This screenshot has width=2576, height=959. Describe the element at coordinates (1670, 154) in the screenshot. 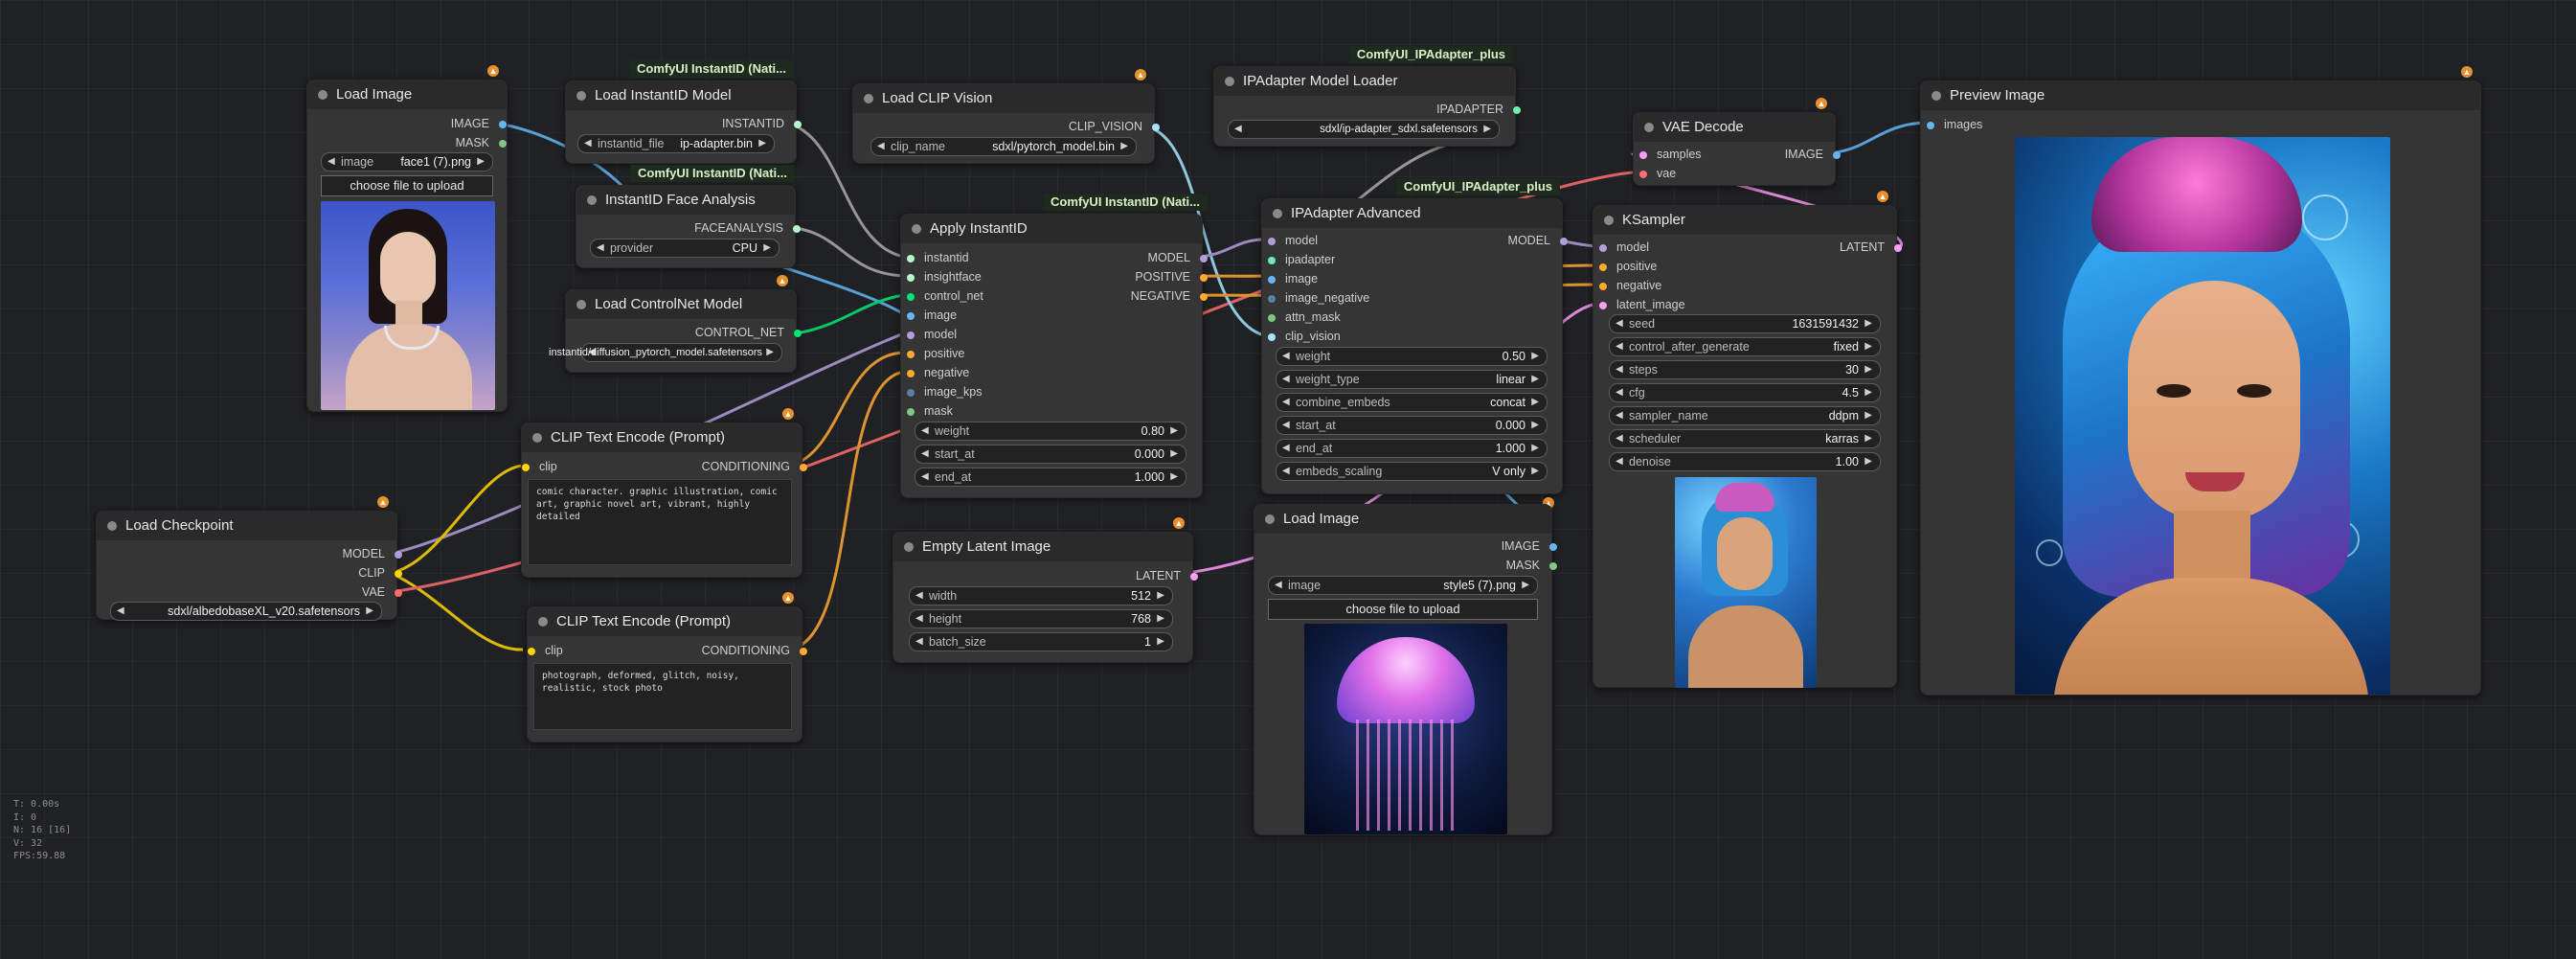

I see `input-samples: samples` at that location.